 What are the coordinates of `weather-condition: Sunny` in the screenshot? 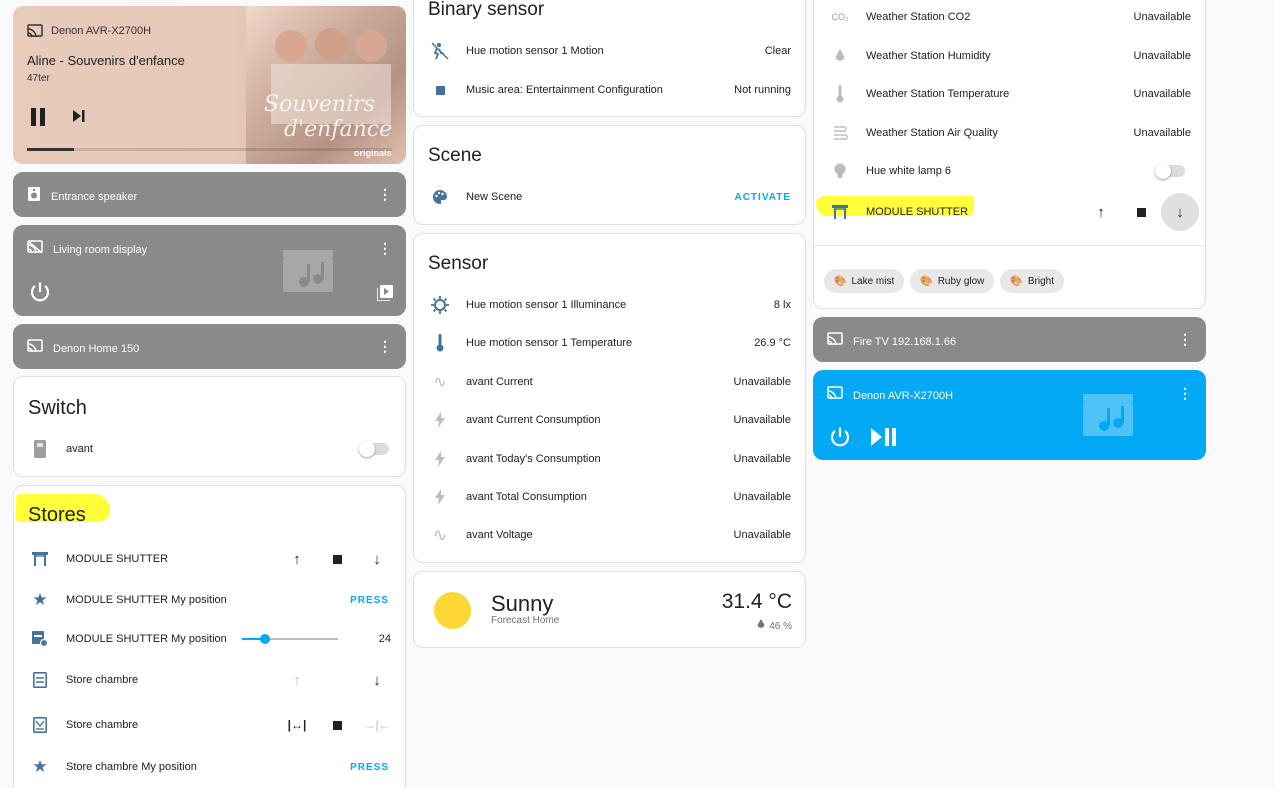 It's located at (522, 603).